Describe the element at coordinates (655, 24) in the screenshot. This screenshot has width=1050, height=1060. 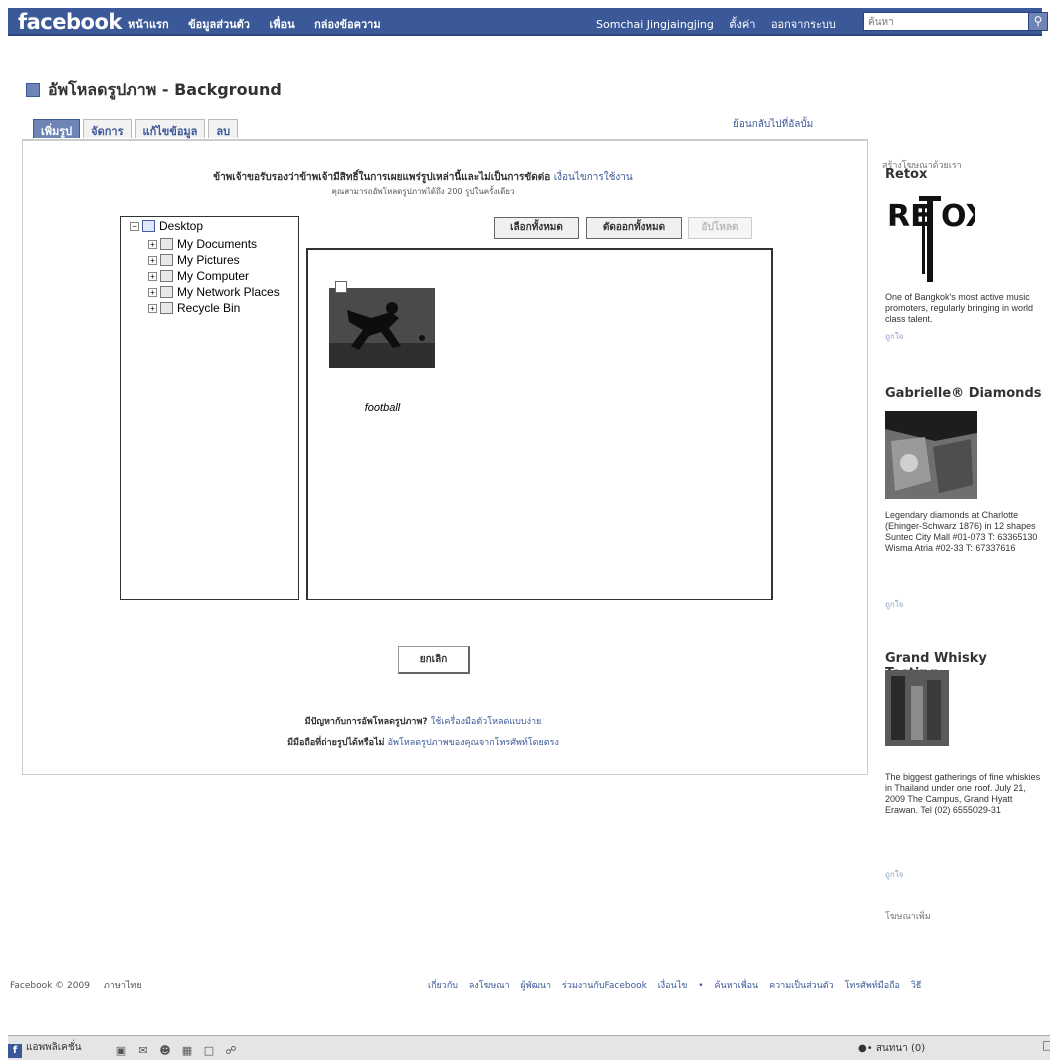
I see `nav-user-name-link: Somchai Jingjaingjing` at that location.